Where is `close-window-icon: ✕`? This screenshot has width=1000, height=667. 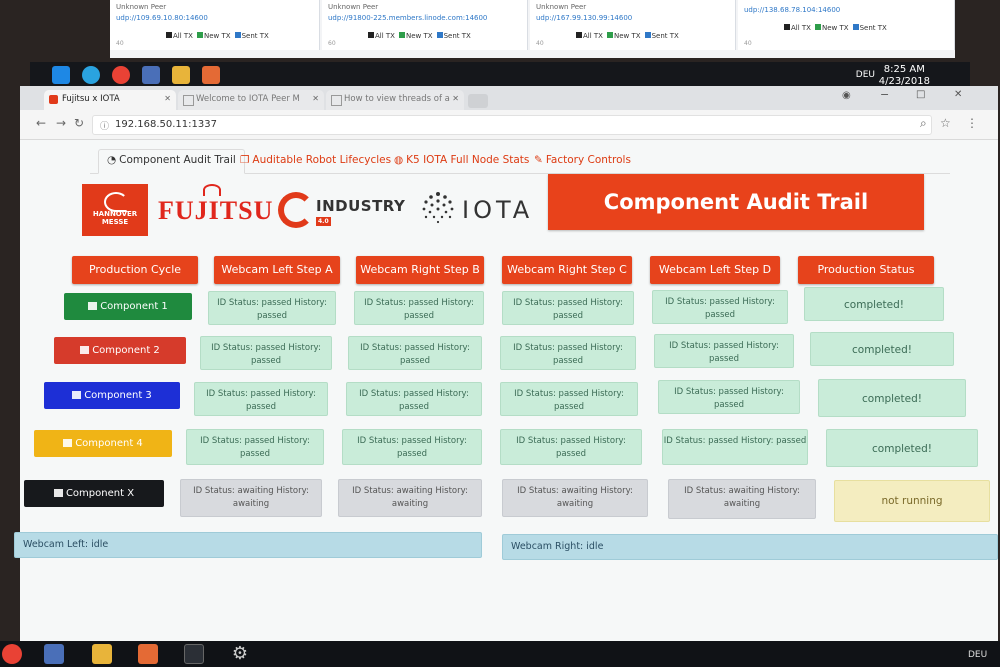 close-window-icon: ✕ is located at coordinates (958, 94).